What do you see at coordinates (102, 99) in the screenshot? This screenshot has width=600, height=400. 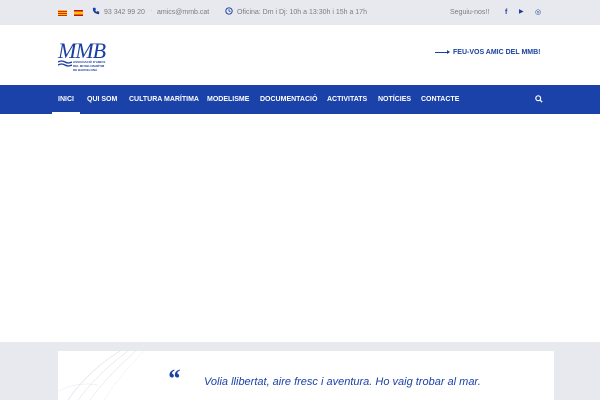 I see `nav-item-qui-som: QUI SOM` at bounding box center [102, 99].